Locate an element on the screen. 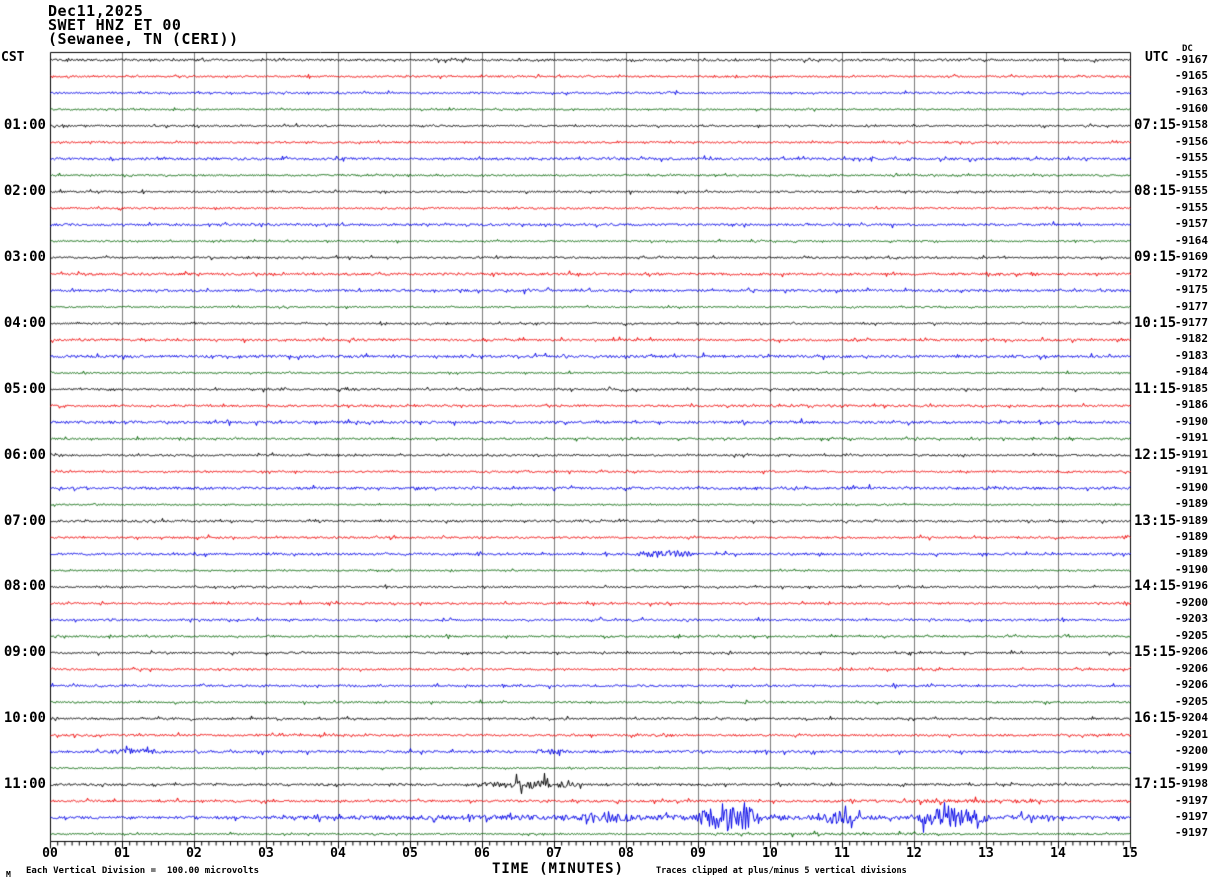 The width and height of the screenshot is (1210, 886). cst-hour-label: 11:00 is located at coordinates (24, 784).